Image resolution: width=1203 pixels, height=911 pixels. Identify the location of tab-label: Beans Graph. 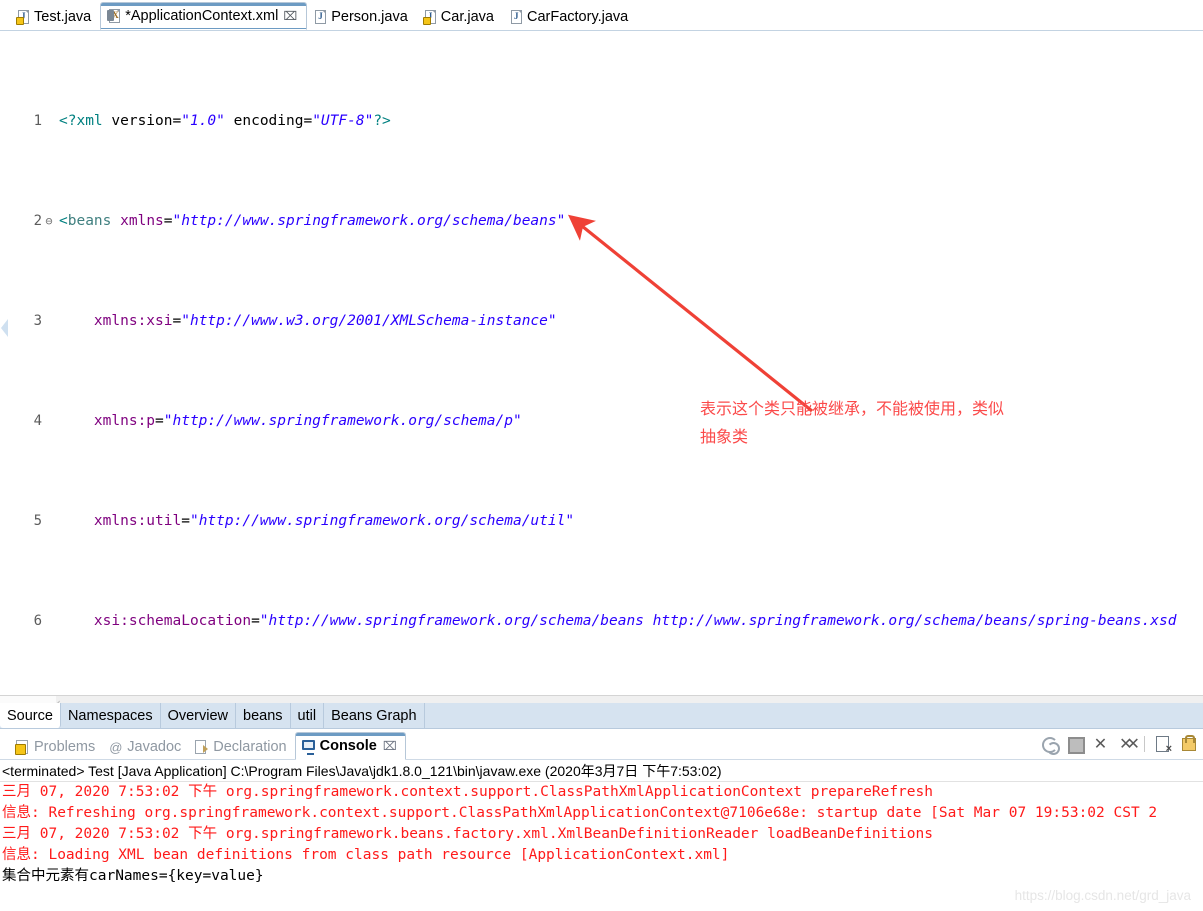
(374, 715).